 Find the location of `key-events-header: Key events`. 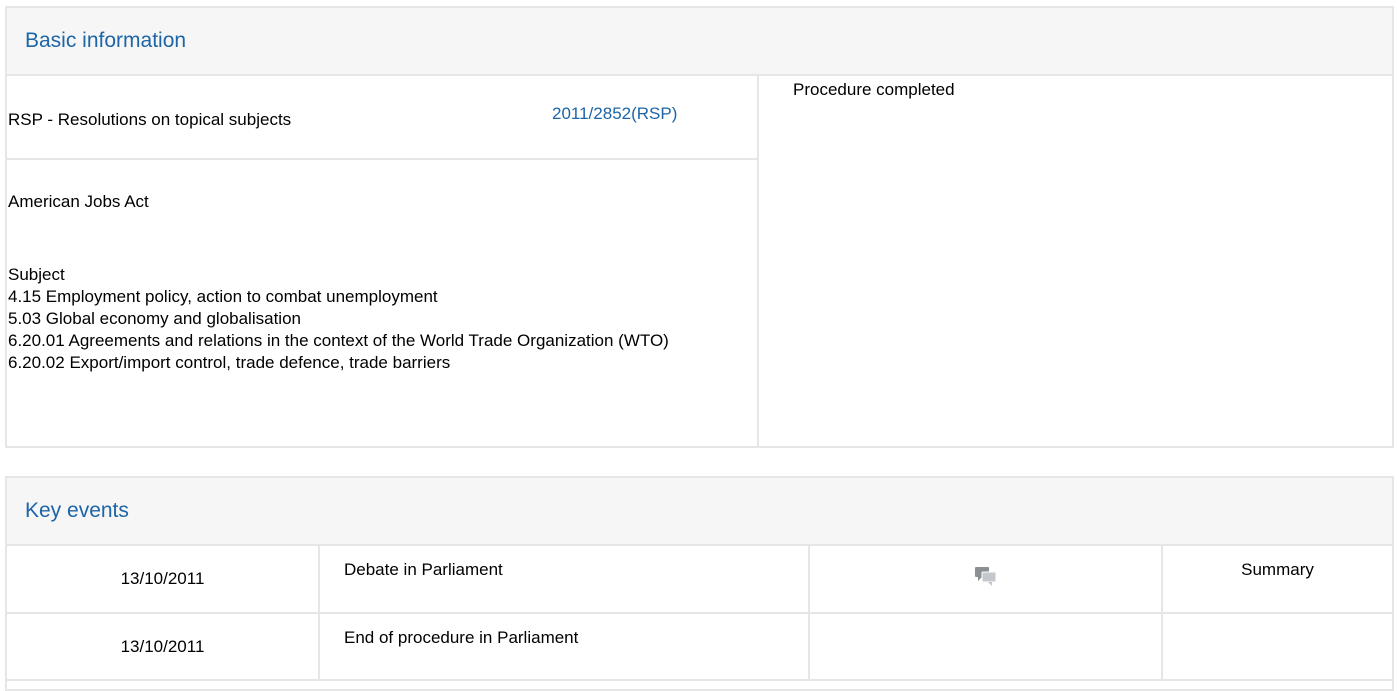

key-events-header: Key events is located at coordinates (699, 512).